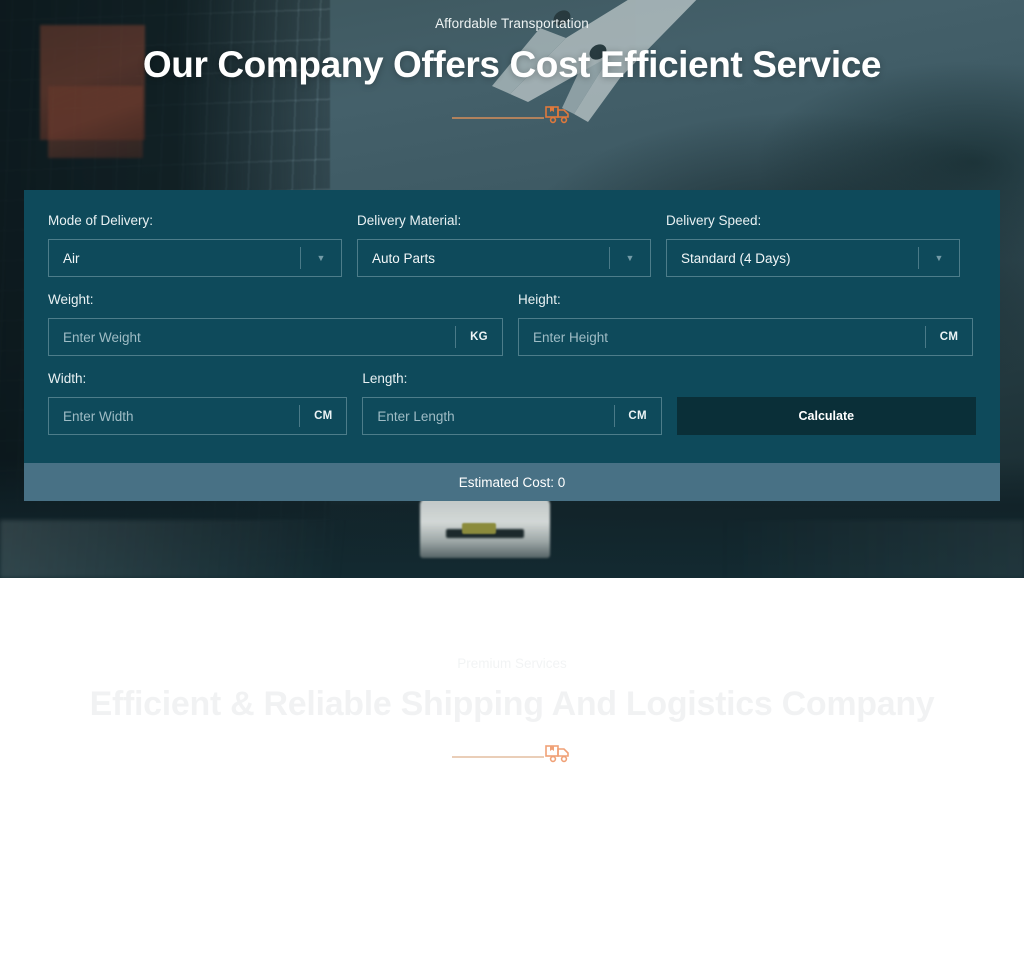  Describe the element at coordinates (174, 416) in the screenshot. I see `width-input` at that location.